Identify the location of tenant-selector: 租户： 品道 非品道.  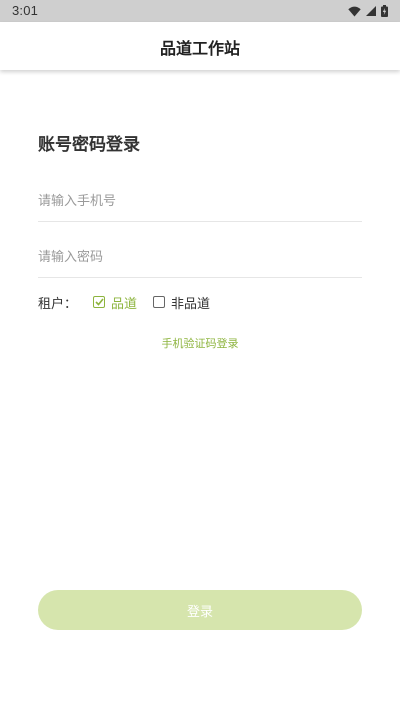
(124, 302).